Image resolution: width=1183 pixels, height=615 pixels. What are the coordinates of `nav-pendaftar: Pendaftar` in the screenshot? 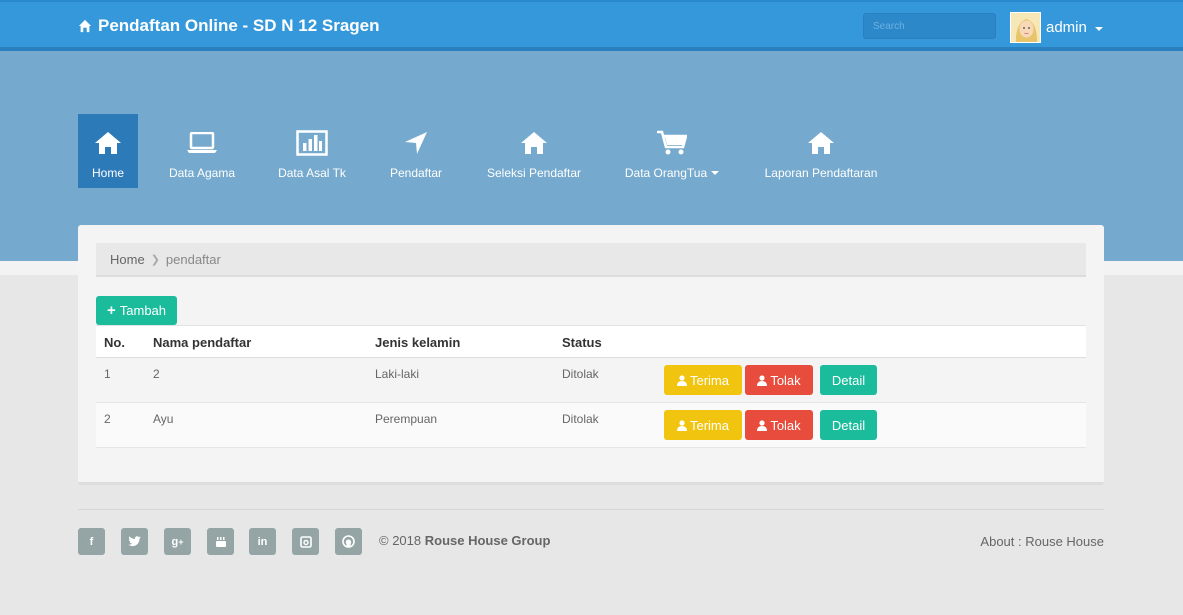 It's located at (416, 151).